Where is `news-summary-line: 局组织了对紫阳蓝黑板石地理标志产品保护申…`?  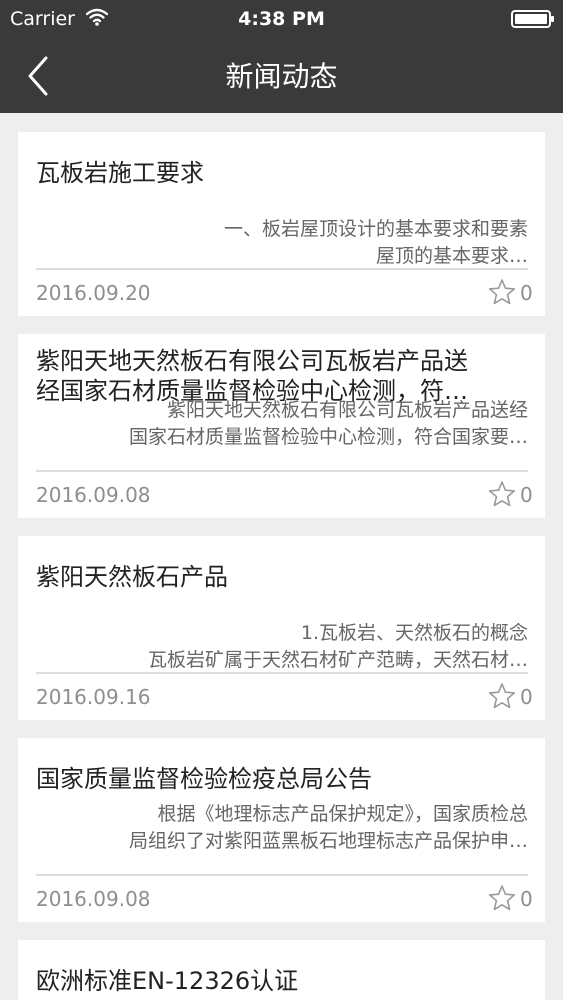
news-summary-line: 局组织了对紫阳蓝黑板石地理标志产品保护申… is located at coordinates (328, 841).